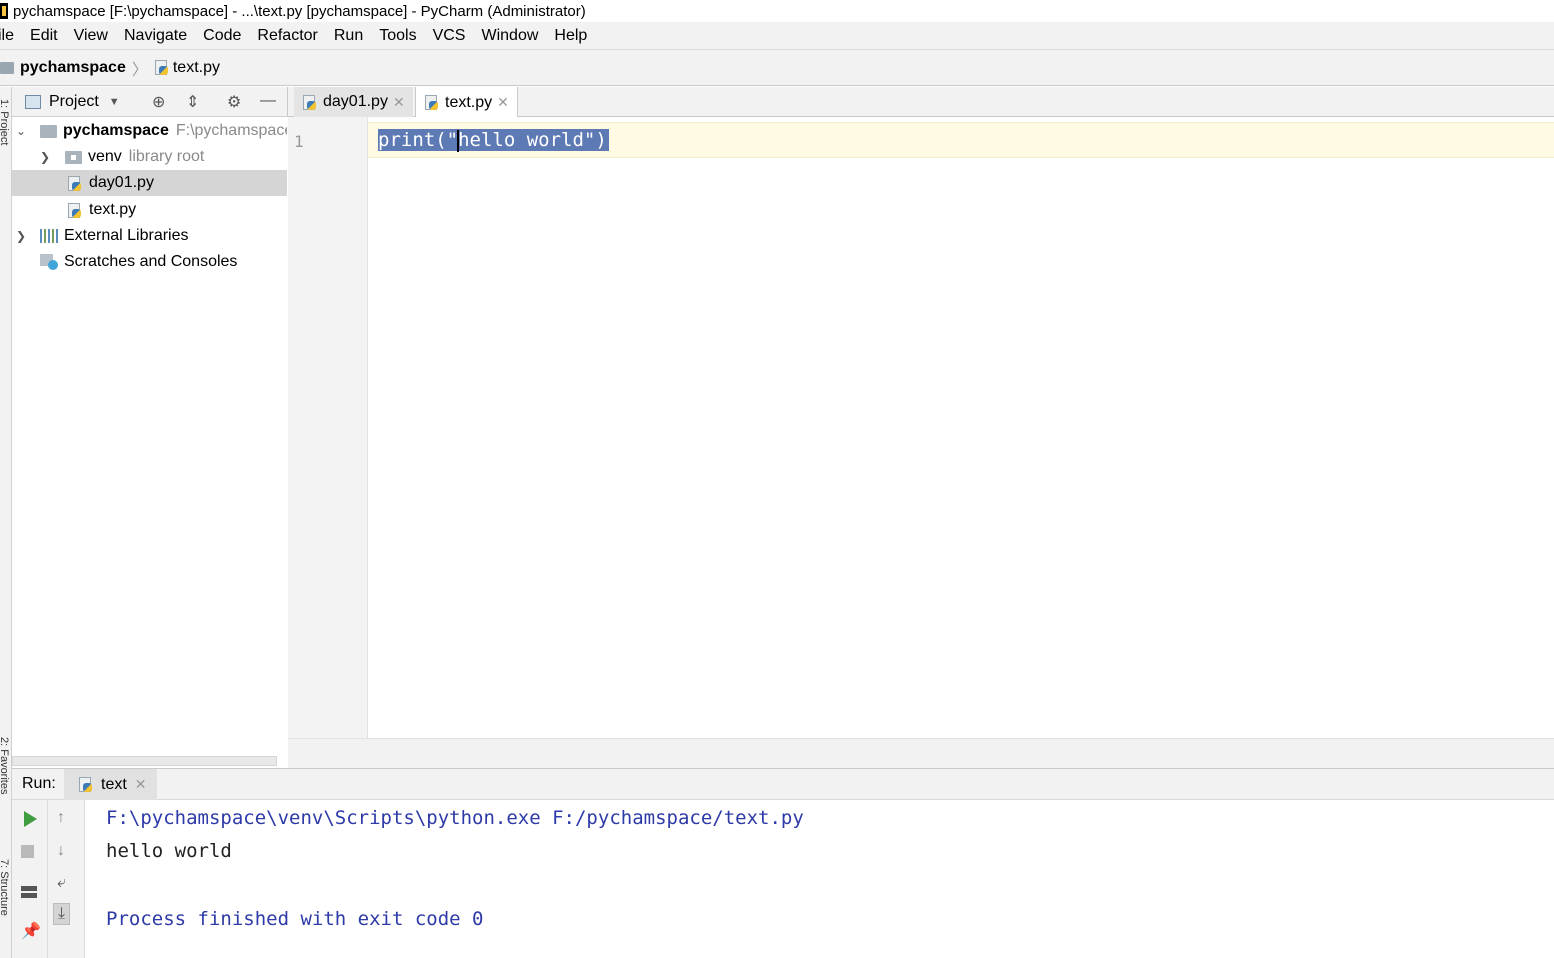 Image resolution: width=1554 pixels, height=958 pixels. What do you see at coordinates (116, 130) in the screenshot?
I see `tree-root-name: pychamspace` at bounding box center [116, 130].